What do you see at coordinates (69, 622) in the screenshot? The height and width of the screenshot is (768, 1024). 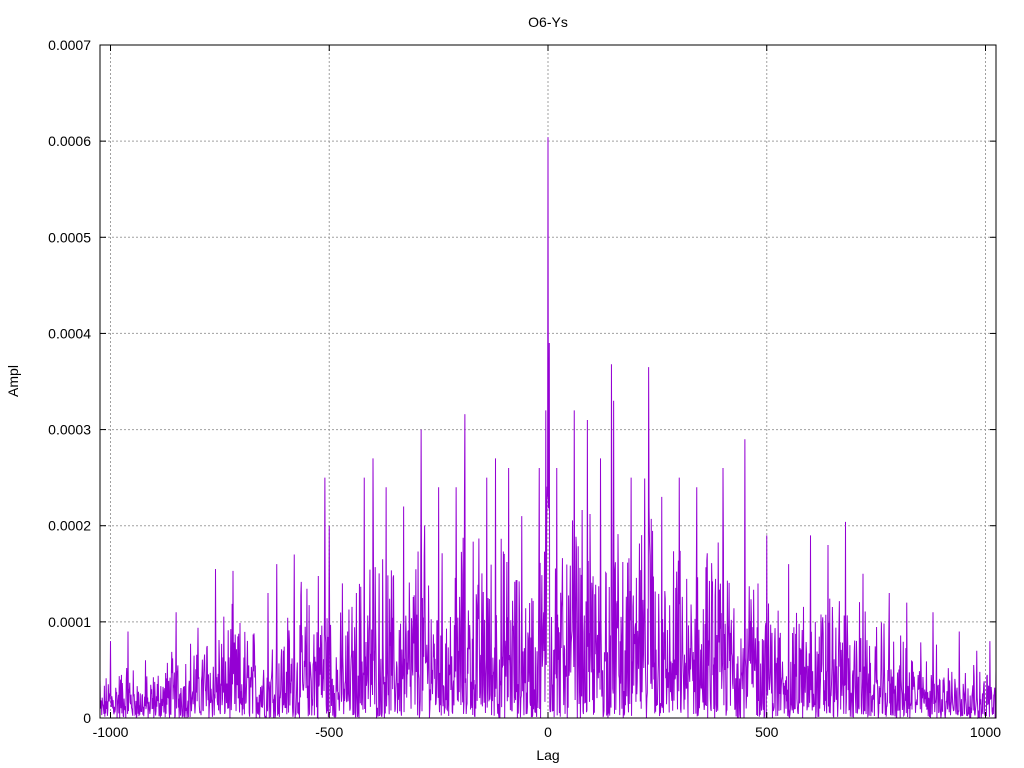 I see `y-tick-label: 0.0001` at bounding box center [69, 622].